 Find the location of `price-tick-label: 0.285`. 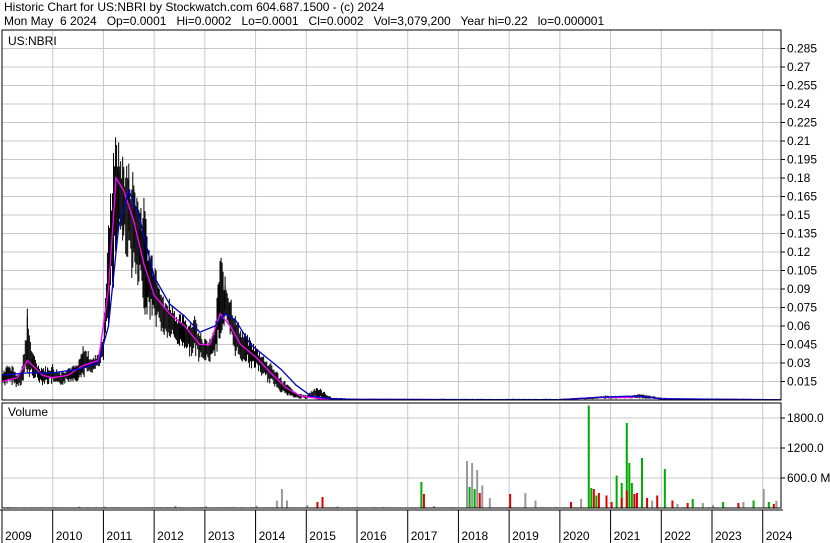

price-tick-label: 0.285 is located at coordinates (802, 49).